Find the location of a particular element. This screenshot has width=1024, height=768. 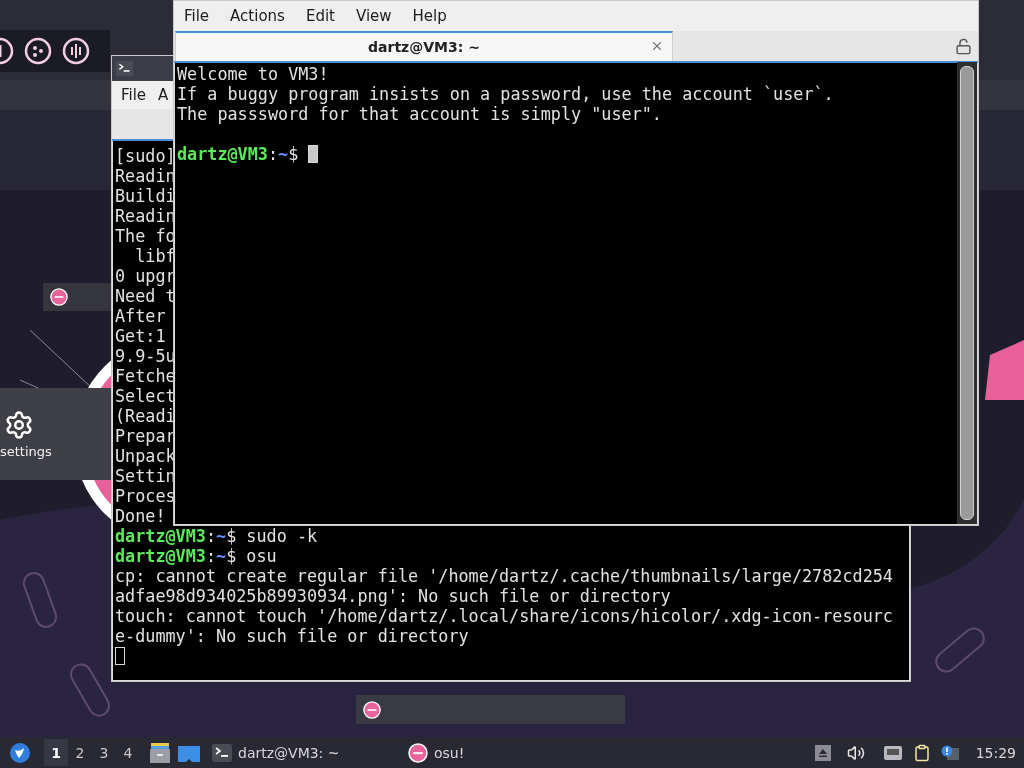

terminal-line: e-dummy': No such file or directory is located at coordinates (292, 636).